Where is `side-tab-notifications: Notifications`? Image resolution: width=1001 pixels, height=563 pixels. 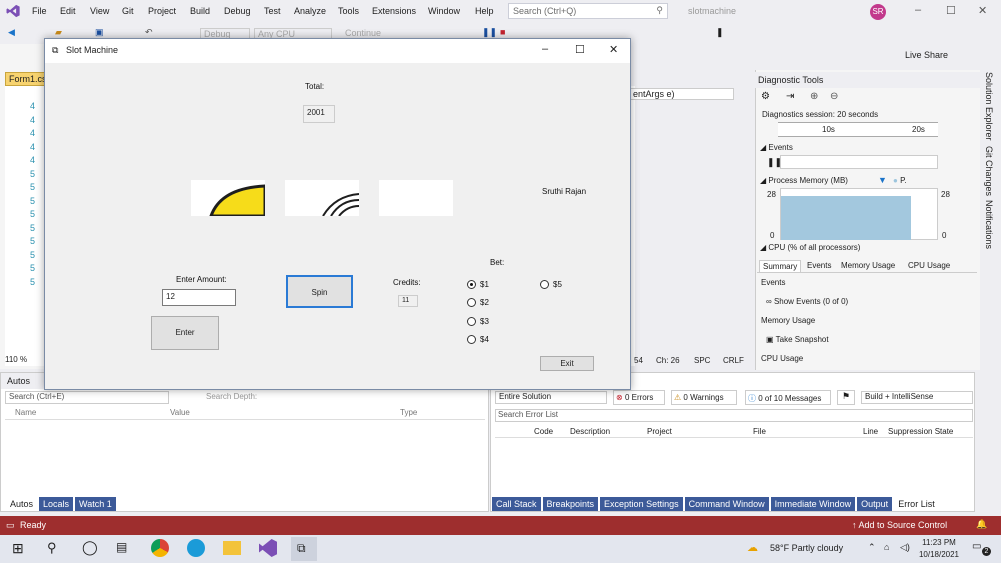 side-tab-notifications: Notifications is located at coordinates (989, 224).